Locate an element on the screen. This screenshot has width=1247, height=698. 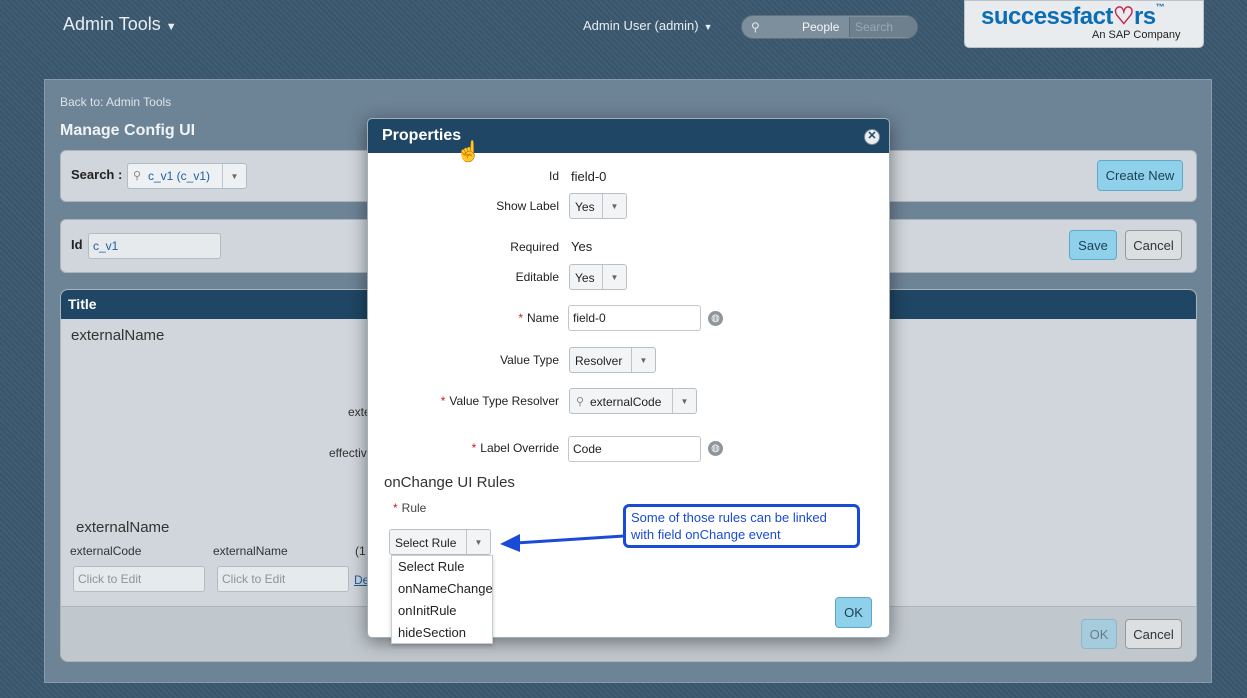
admin-user-label: Admin User (admin) is located at coordinates (641, 25).